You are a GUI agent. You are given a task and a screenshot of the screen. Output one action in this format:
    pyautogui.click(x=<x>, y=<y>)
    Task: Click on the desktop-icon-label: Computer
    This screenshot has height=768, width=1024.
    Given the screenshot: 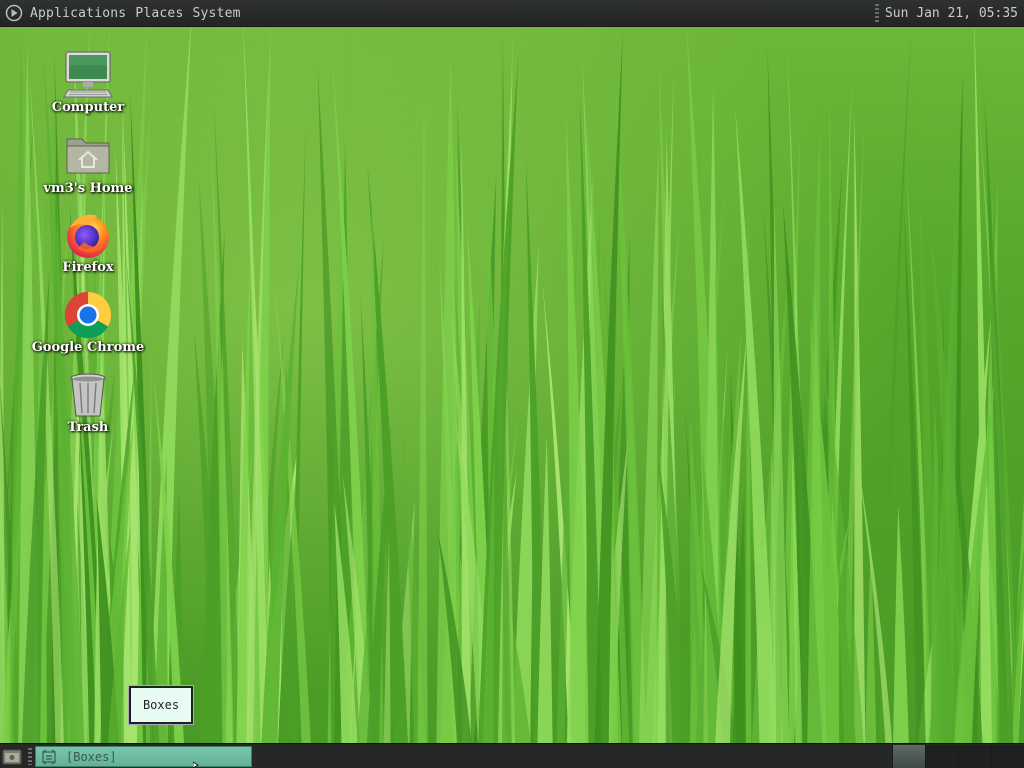 What is the action you would take?
    pyautogui.click(x=88, y=107)
    